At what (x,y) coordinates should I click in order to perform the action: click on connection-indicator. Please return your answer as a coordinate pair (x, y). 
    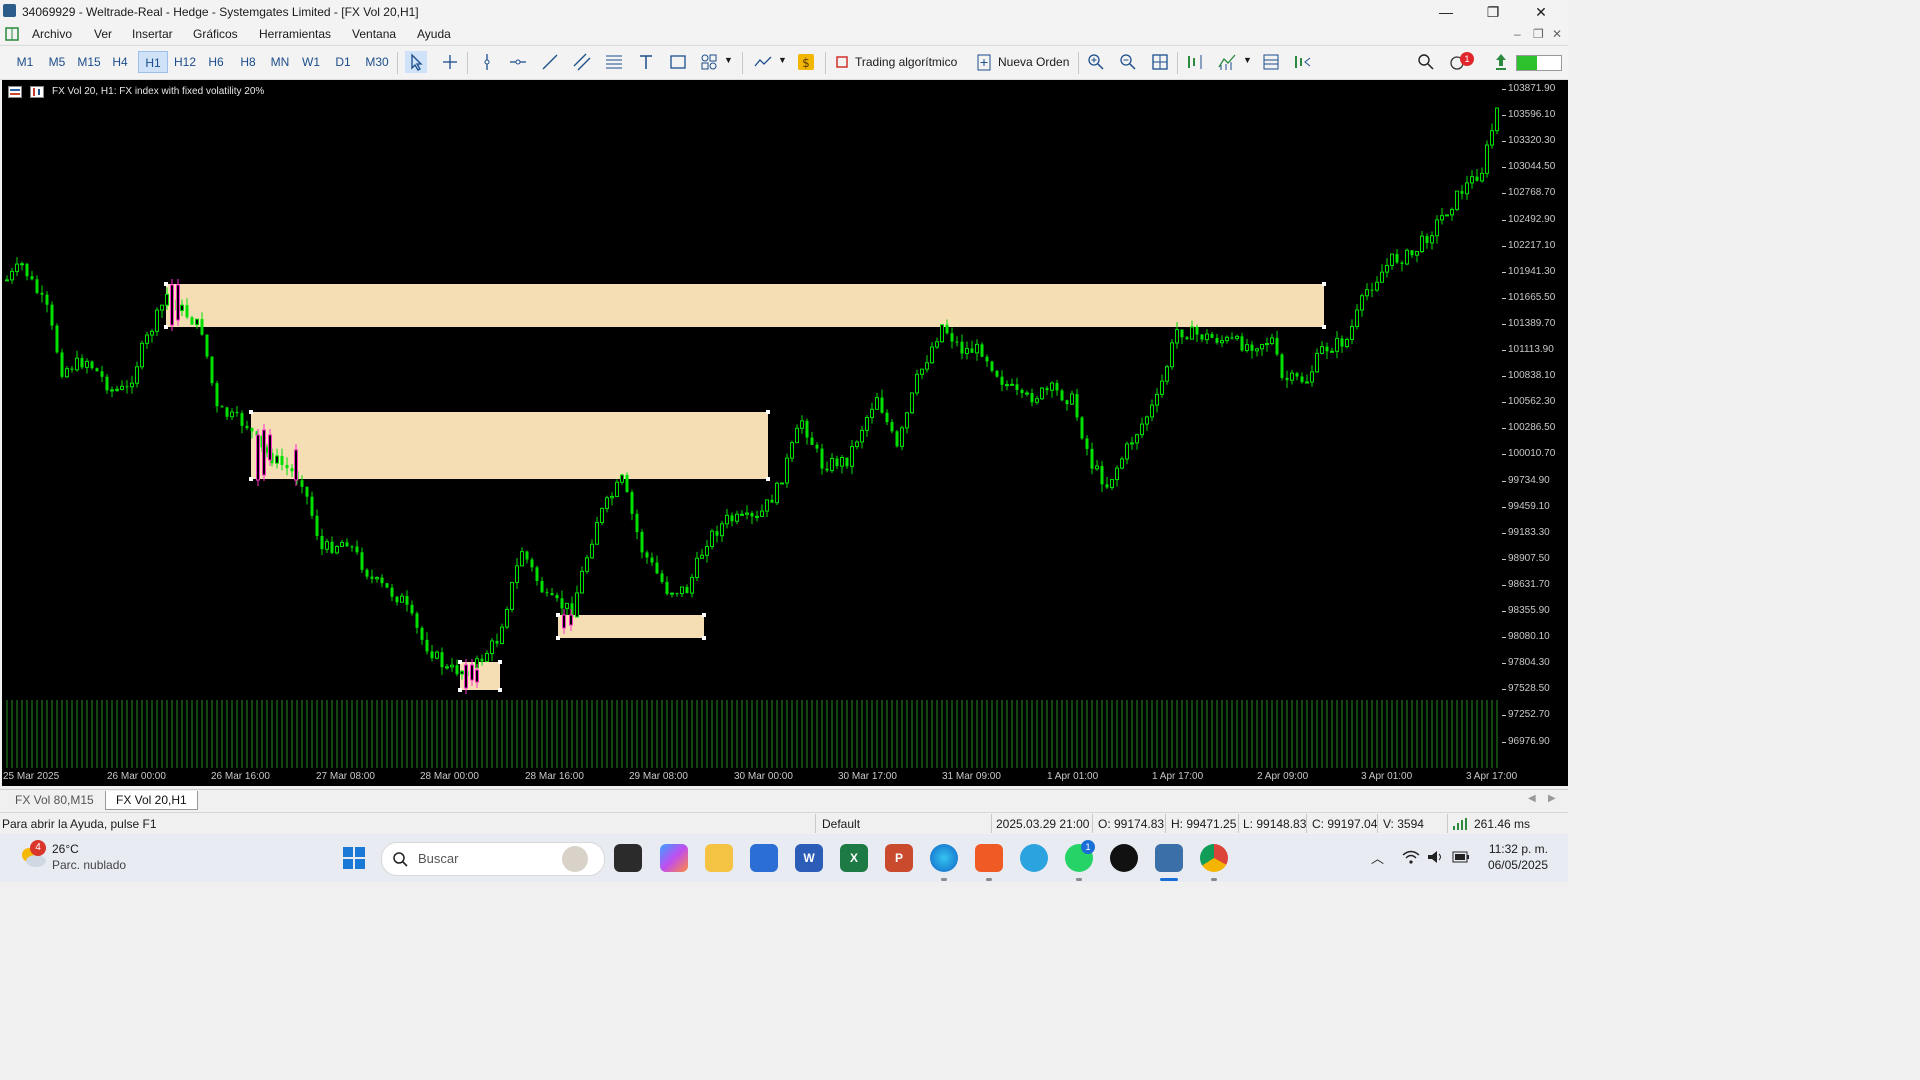
    Looking at the image, I should click on (1539, 63).